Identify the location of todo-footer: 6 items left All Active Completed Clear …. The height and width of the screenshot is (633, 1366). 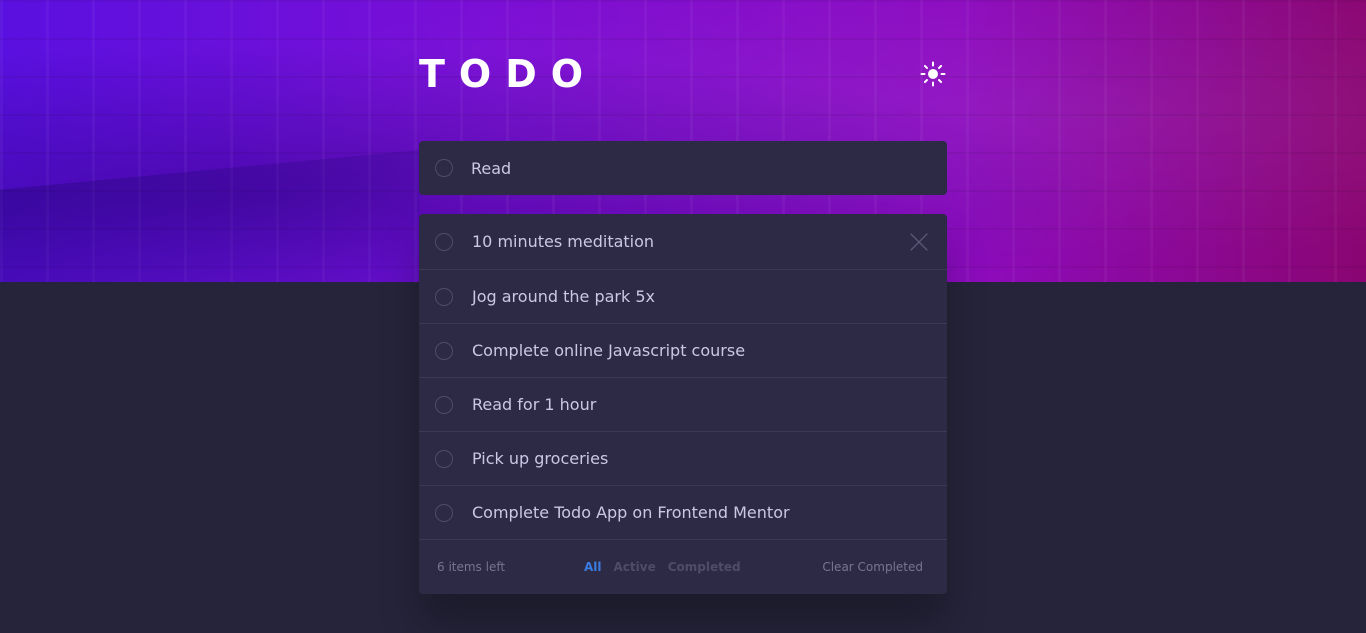
(683, 567).